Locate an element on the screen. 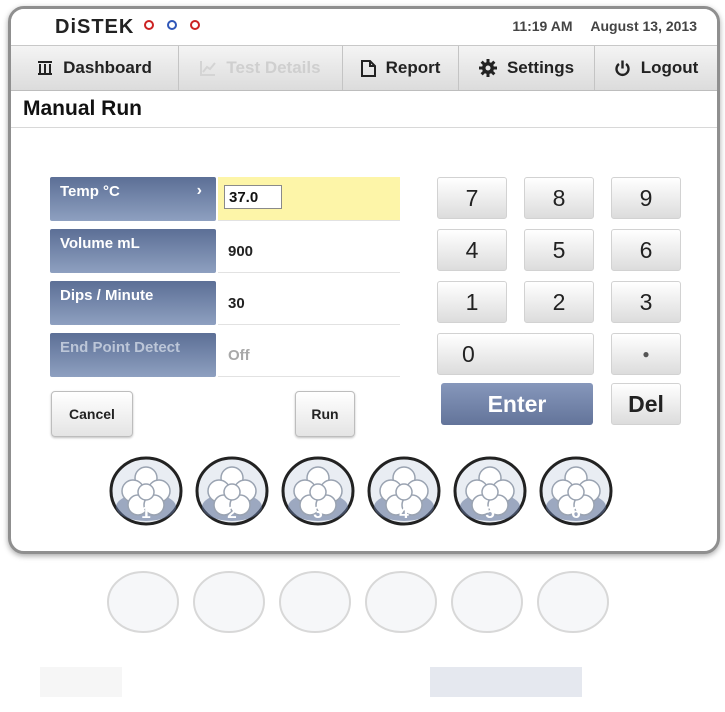 The height and width of the screenshot is (712, 725). nav-logout: Logout is located at coordinates (656, 68).